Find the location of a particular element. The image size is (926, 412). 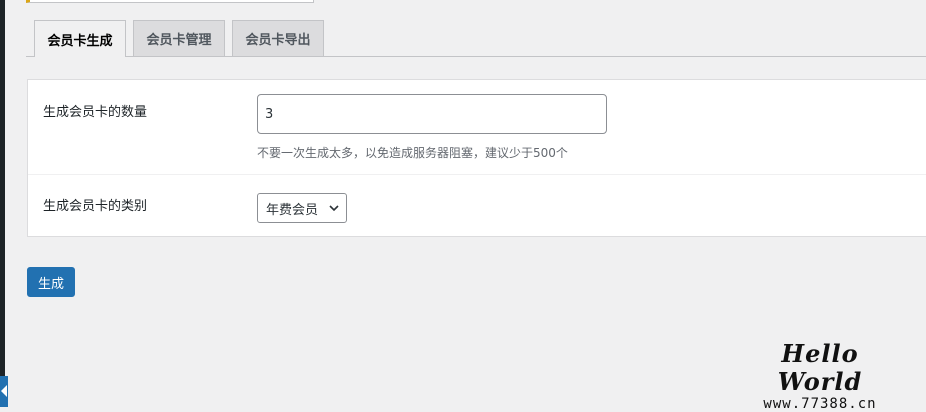

watermark: Hello World www.77388.cn is located at coordinates (820, 376).